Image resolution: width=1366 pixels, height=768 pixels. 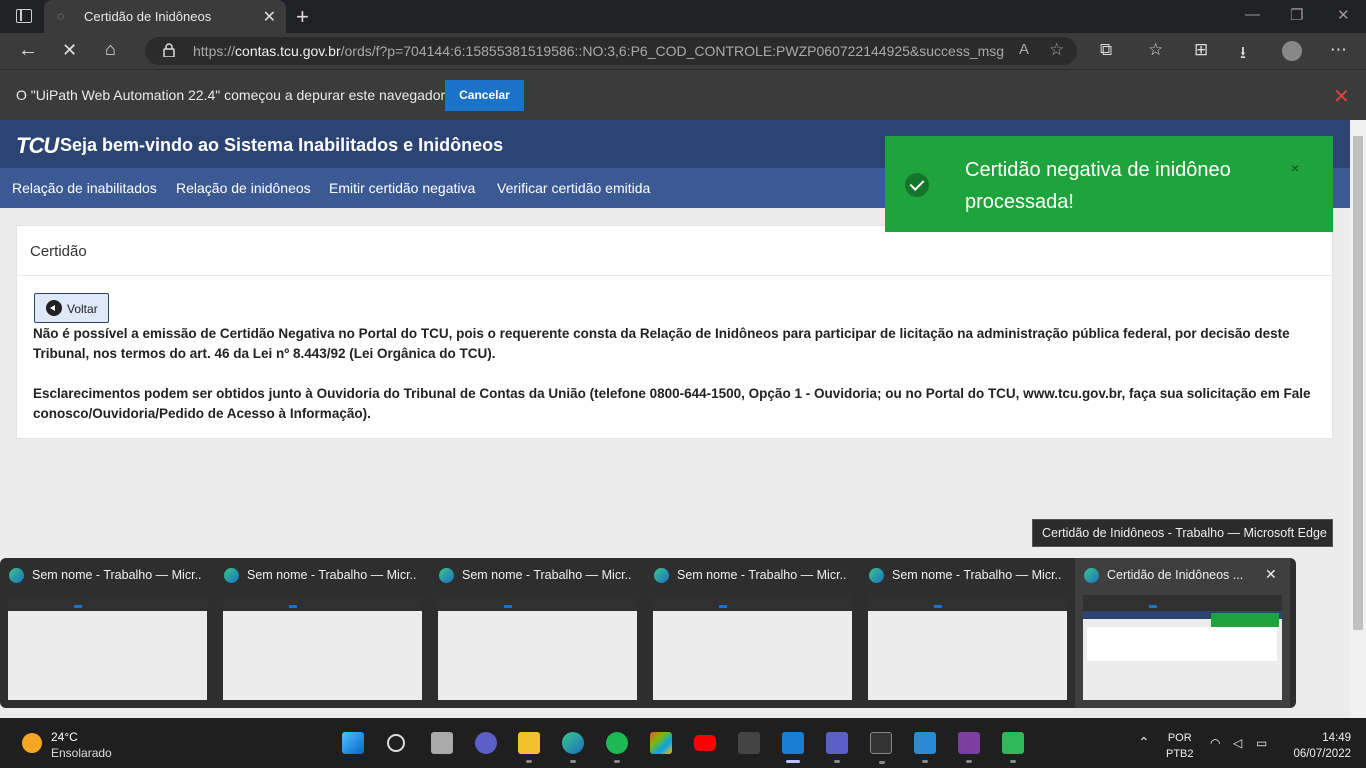 I want to click on panel-divider, so click(x=674, y=275).